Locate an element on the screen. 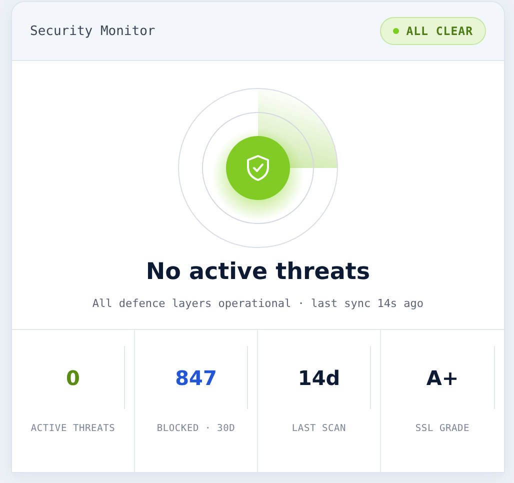 The height and width of the screenshot is (483, 514). card-title: Security Monitor is located at coordinates (93, 31).